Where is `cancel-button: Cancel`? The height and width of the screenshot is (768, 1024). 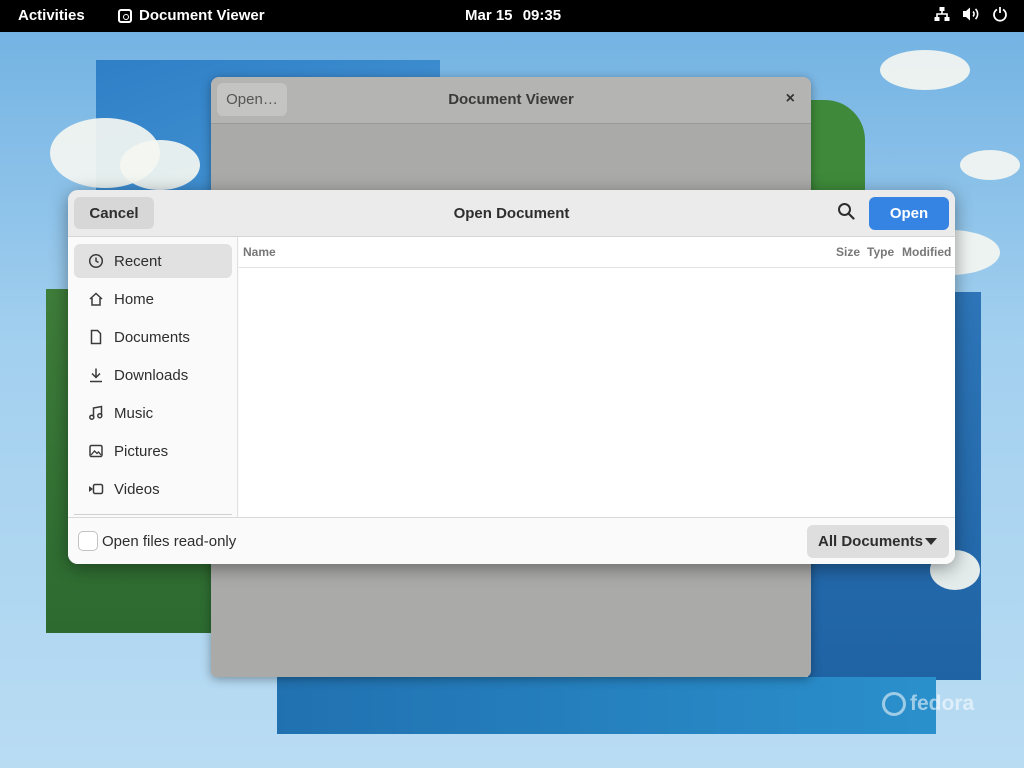 cancel-button: Cancel is located at coordinates (114, 213).